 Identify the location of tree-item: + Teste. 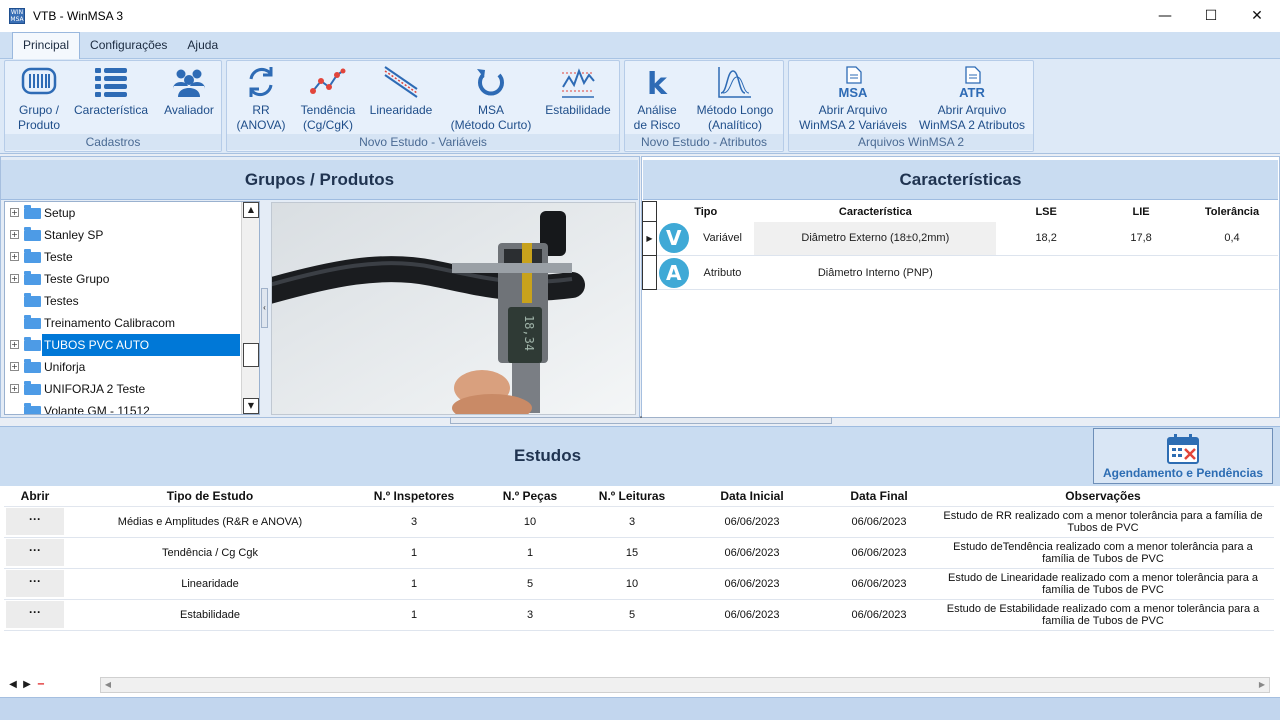
(132, 257).